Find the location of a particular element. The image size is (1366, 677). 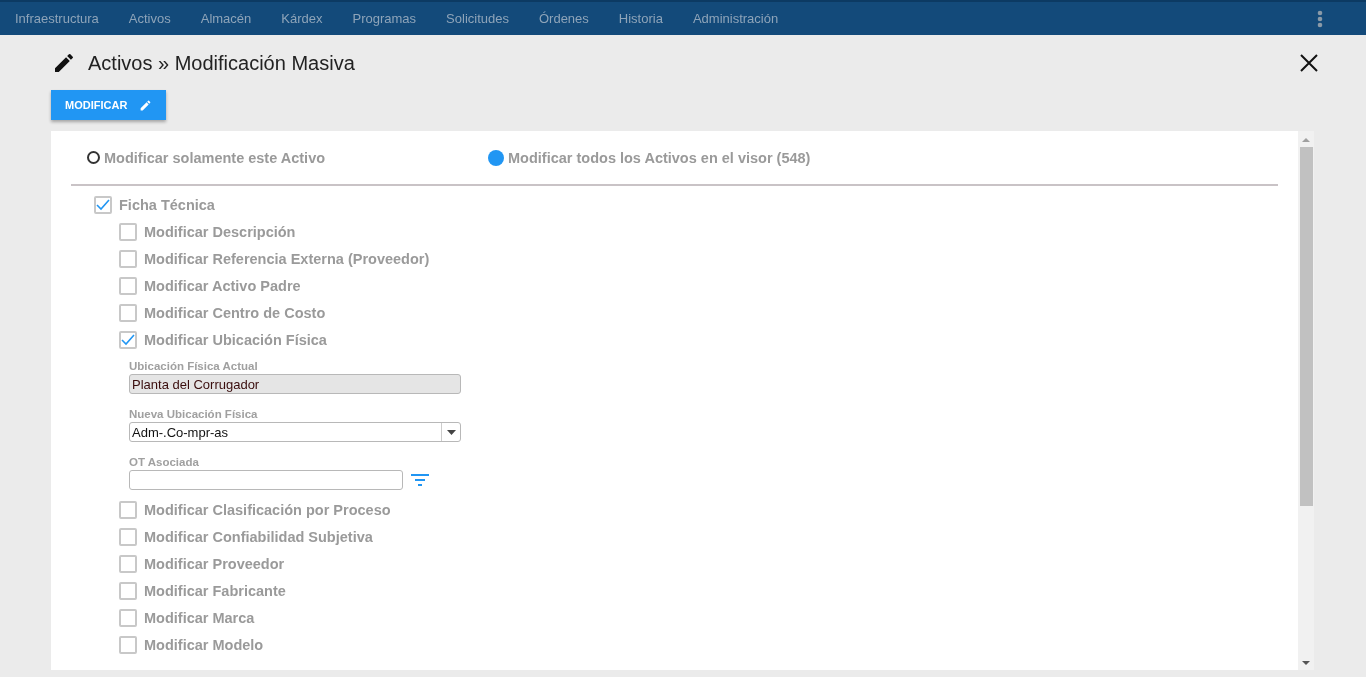

radio-option: Modificar solamente este Activo is located at coordinates (287, 157).